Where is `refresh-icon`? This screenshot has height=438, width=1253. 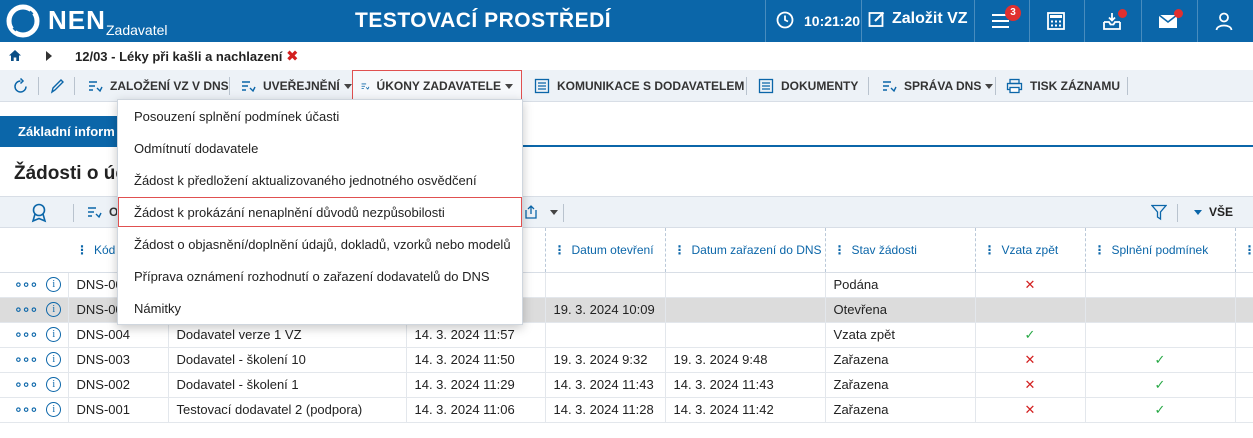 refresh-icon is located at coordinates (20, 85).